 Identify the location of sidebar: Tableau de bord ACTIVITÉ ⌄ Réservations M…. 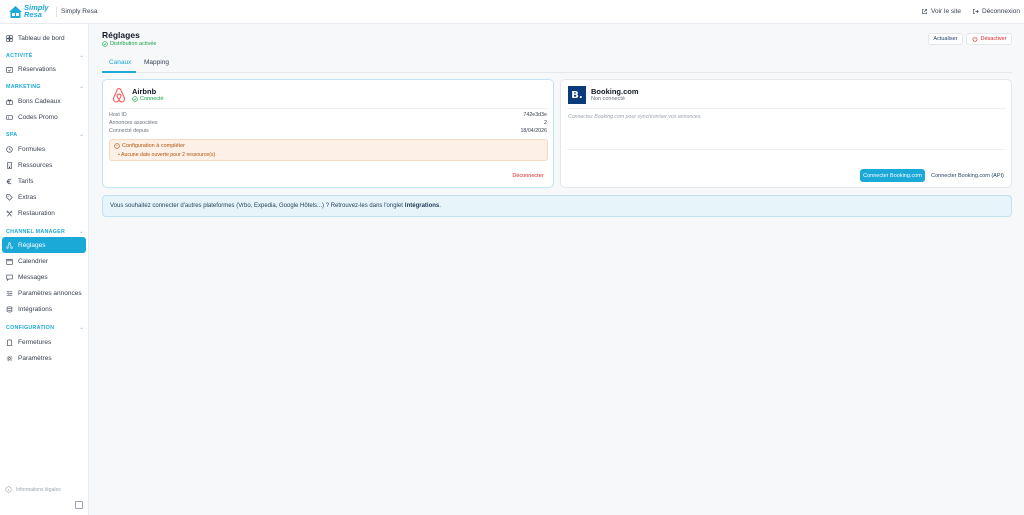
(44, 269).